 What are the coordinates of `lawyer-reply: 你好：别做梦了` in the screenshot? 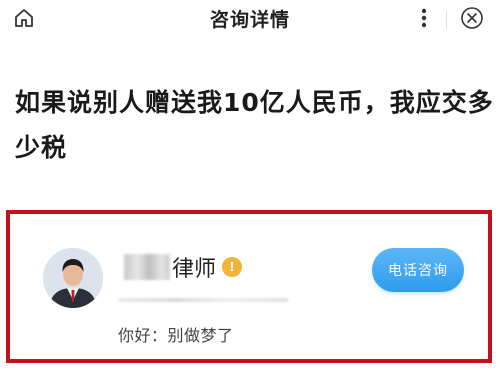 It's located at (176, 335).